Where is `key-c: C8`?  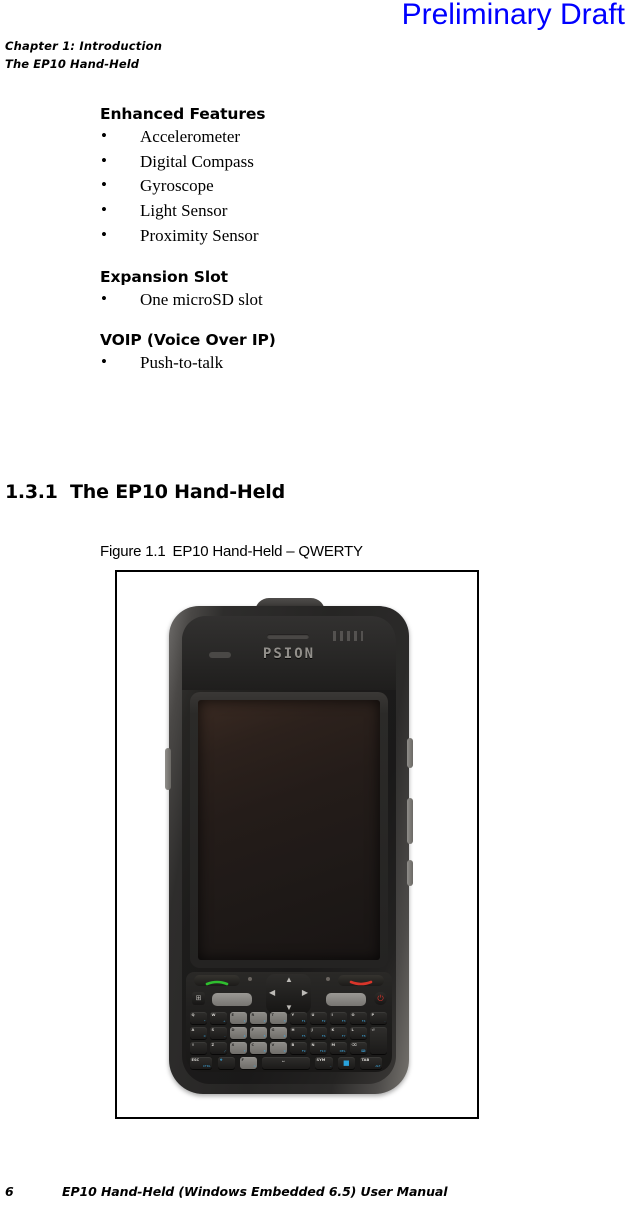
key-c: C8 is located at coordinates (258, 1048).